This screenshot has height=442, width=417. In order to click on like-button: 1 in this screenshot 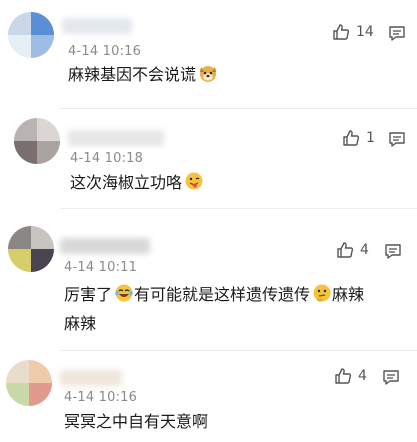, I will do `click(358, 138)`.